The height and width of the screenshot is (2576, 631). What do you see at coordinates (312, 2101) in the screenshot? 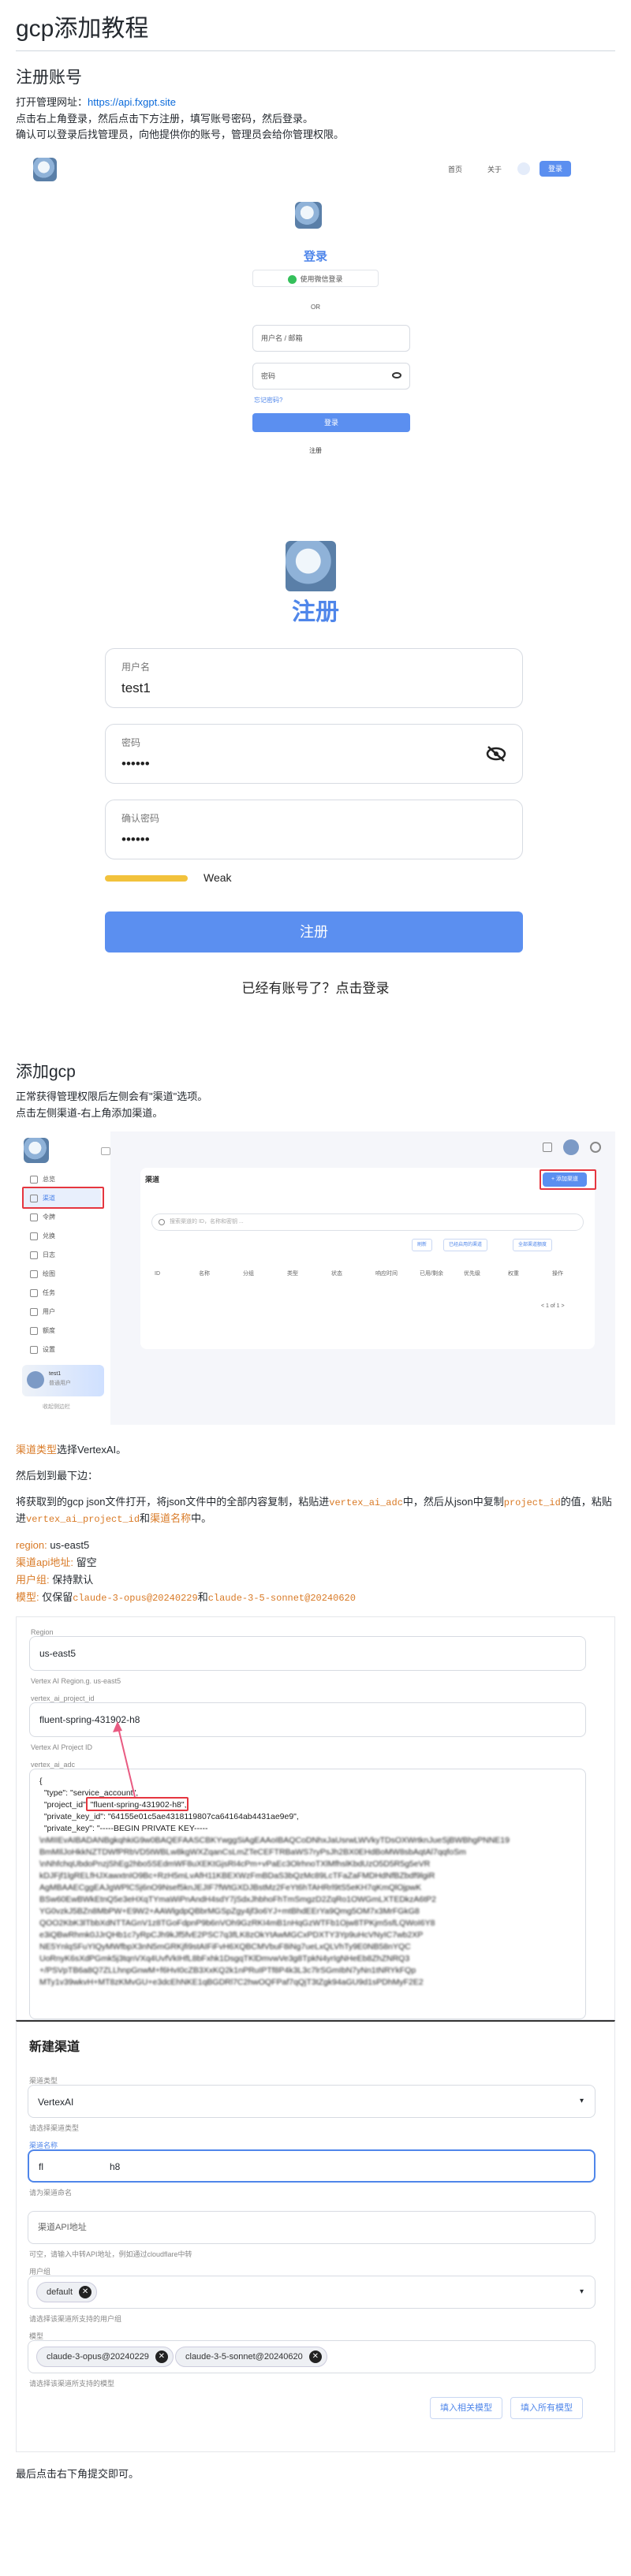
I see `channel-type-select: VertexAI ▾` at bounding box center [312, 2101].